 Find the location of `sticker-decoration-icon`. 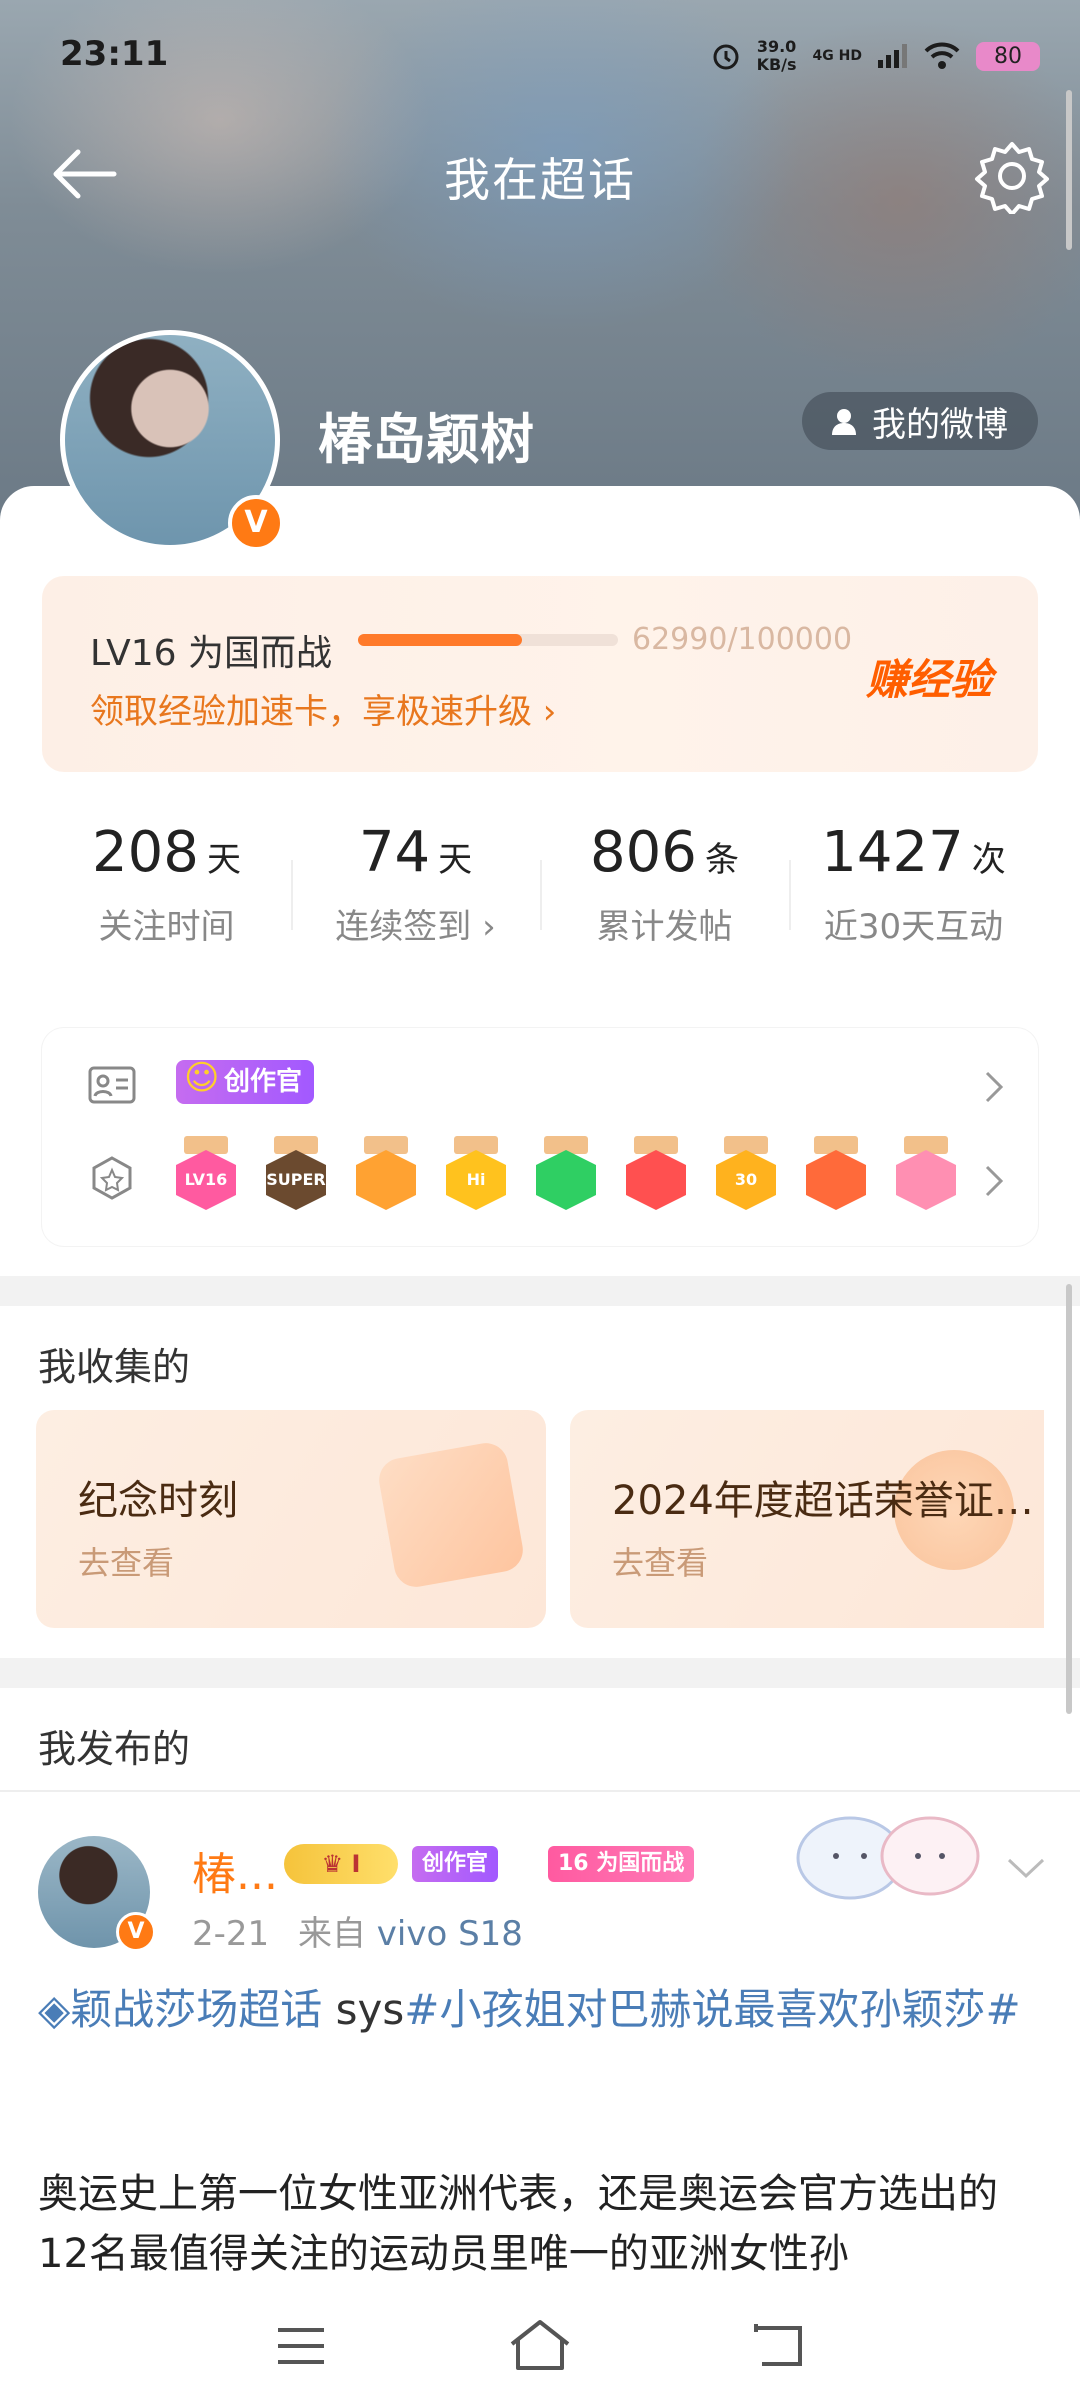

sticker-decoration-icon is located at coordinates (888, 1858).